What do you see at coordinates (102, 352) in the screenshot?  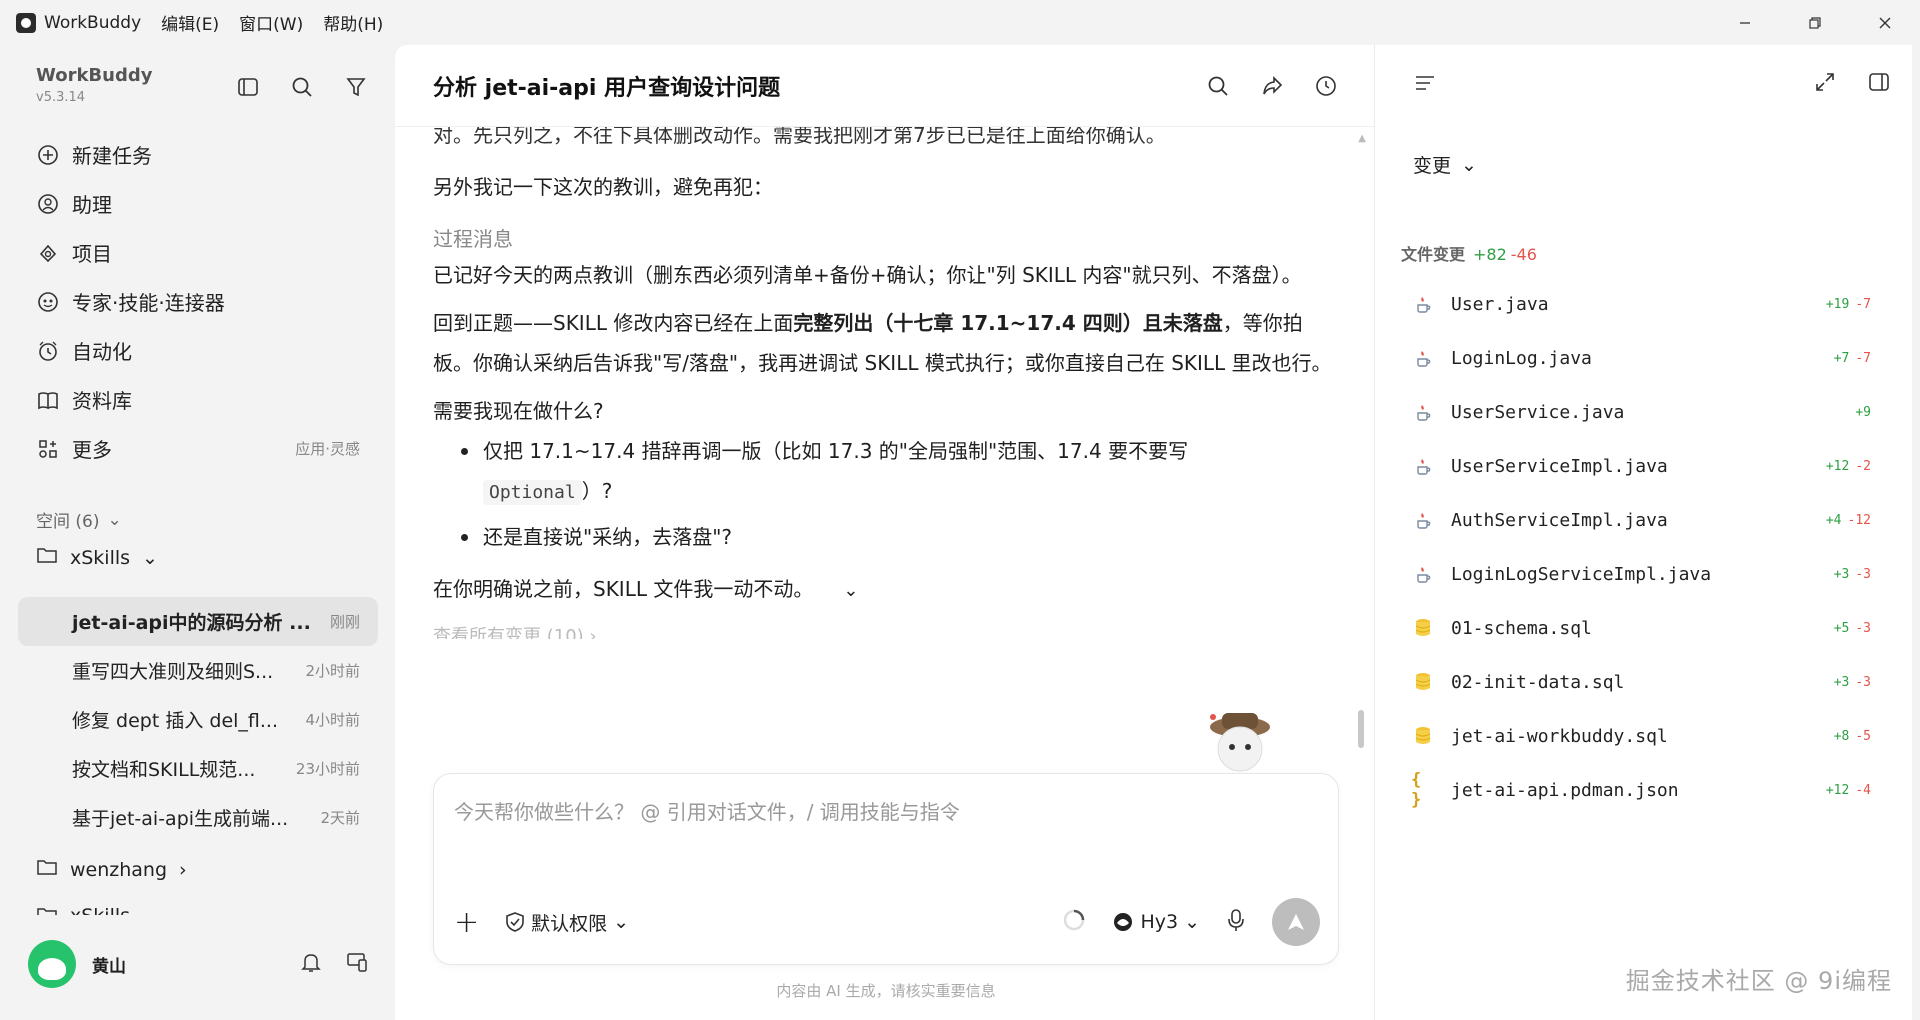 I see `nav-label: 自动化` at bounding box center [102, 352].